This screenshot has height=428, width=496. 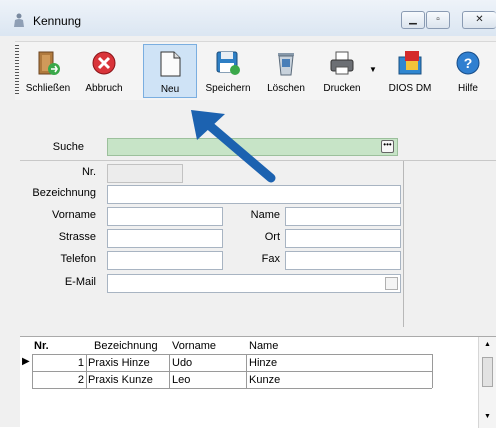 I want to click on column-header-bezeichnung: Bezeichnung, so click(x=126, y=346).